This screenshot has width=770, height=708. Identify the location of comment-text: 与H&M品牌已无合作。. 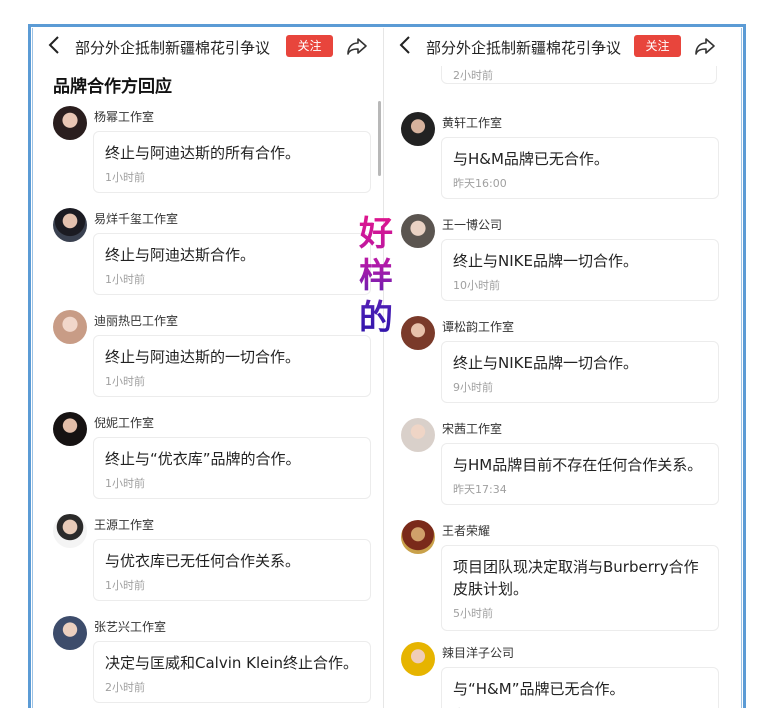
(531, 159).